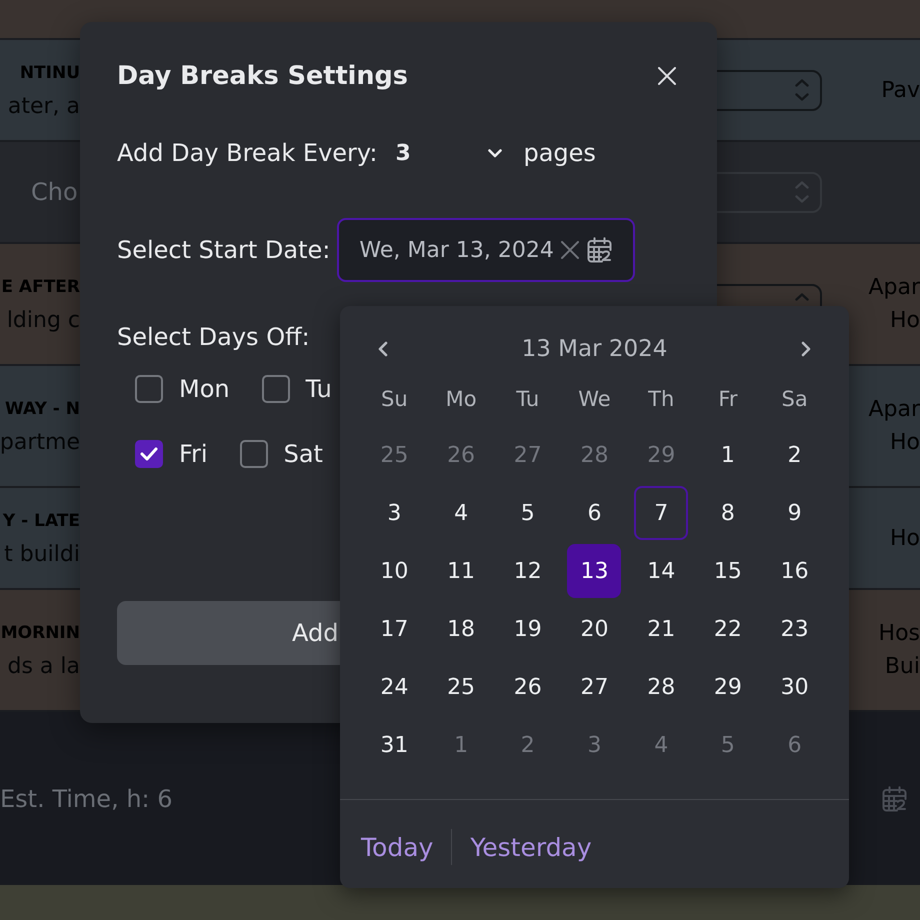 Image resolution: width=920 pixels, height=920 pixels. What do you see at coordinates (486, 250) in the screenshot?
I see `date-field: We, Mar 13, 2024` at bounding box center [486, 250].